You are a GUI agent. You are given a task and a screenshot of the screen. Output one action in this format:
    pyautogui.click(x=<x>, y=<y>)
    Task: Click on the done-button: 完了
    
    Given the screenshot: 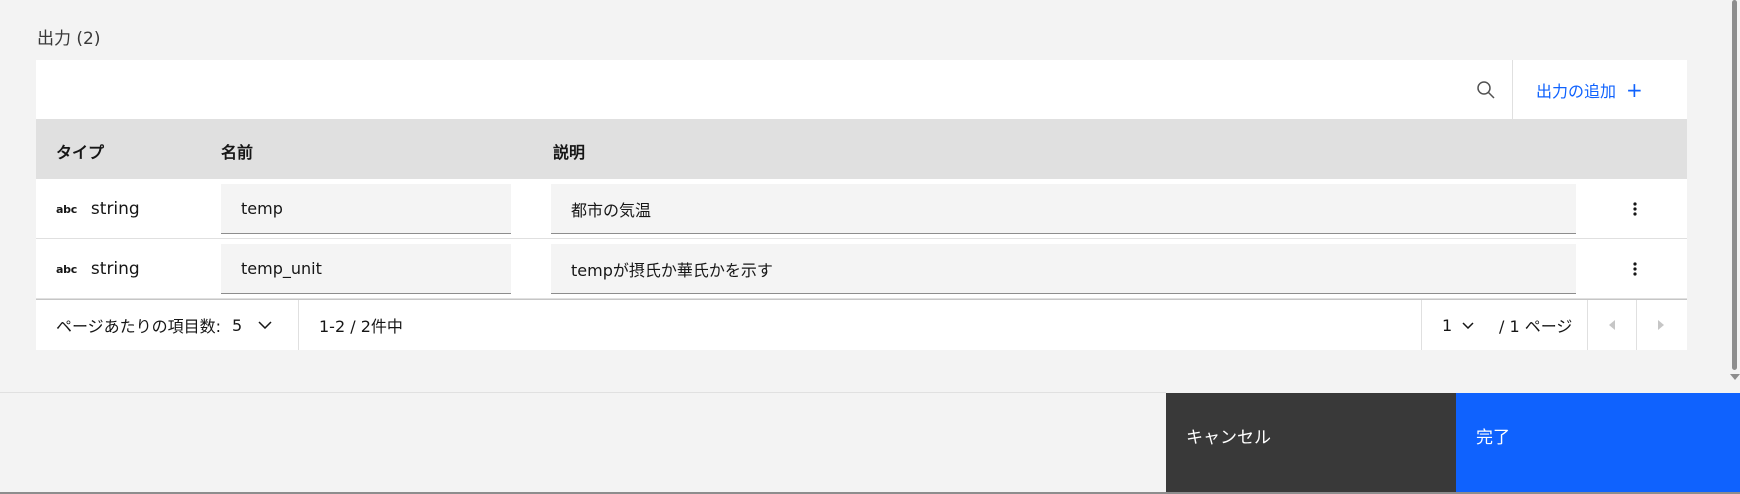 What is the action you would take?
    pyautogui.click(x=1598, y=443)
    